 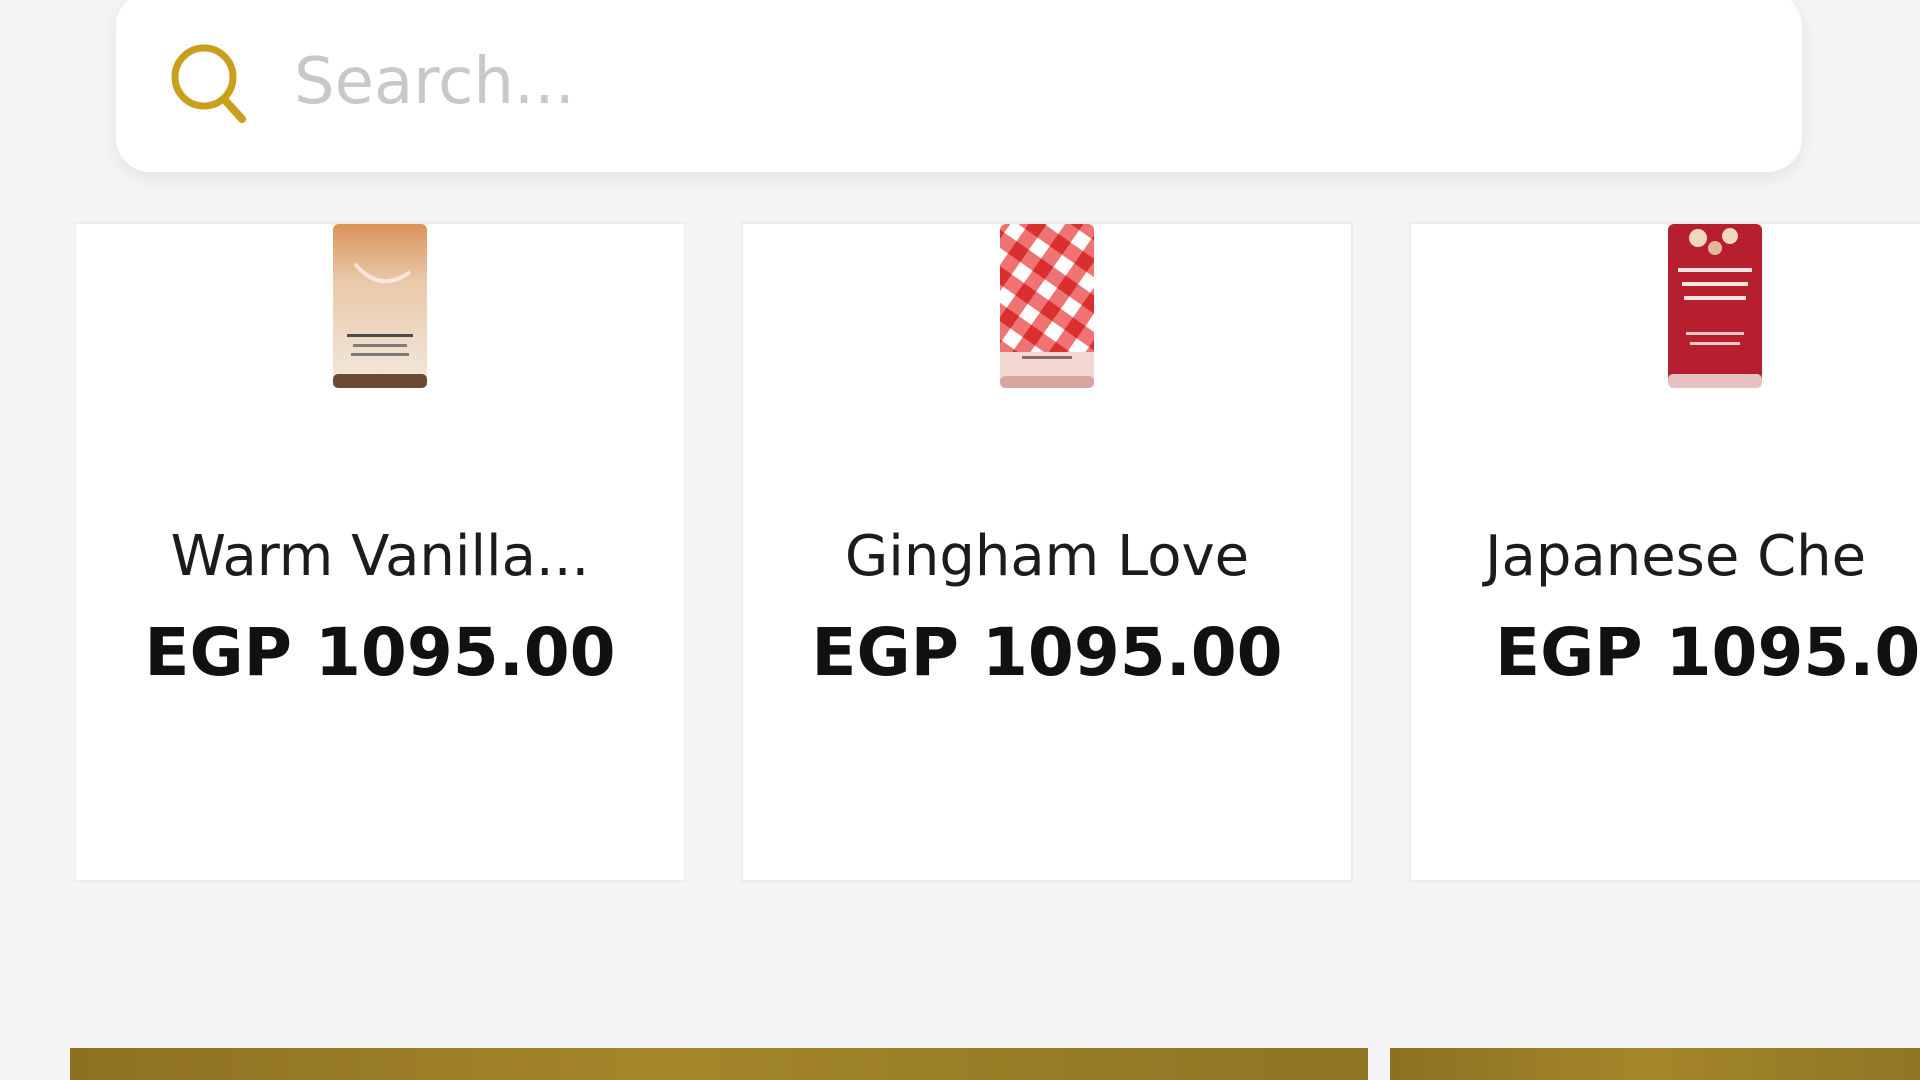 What do you see at coordinates (1047, 556) in the screenshot?
I see `product-name: Gingham Love` at bounding box center [1047, 556].